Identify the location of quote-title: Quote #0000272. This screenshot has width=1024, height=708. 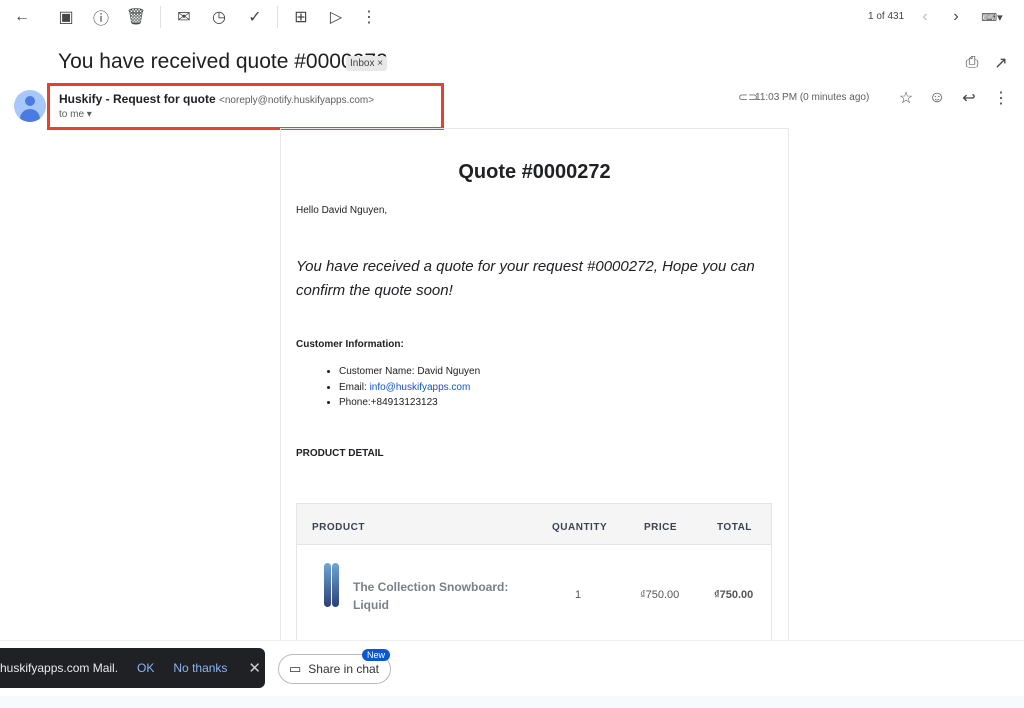
(534, 172).